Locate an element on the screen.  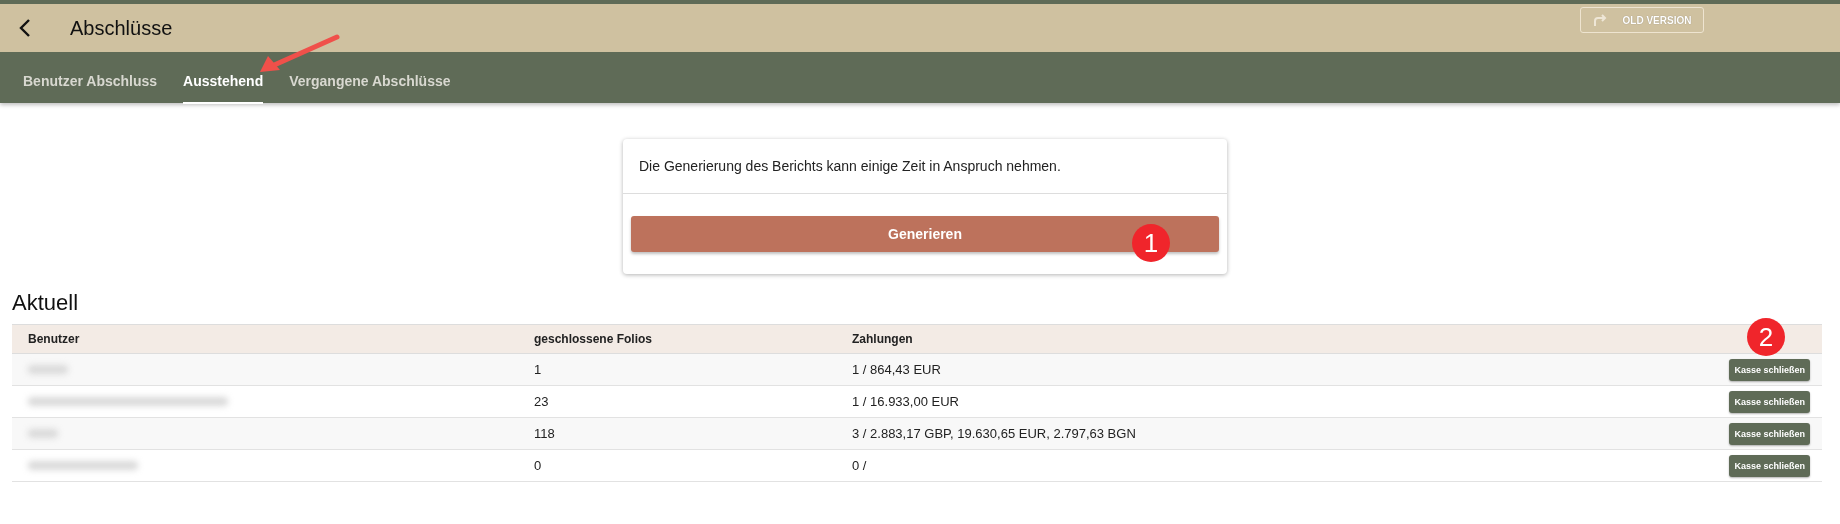
table-cell-text: 1 is located at coordinates (538, 369).